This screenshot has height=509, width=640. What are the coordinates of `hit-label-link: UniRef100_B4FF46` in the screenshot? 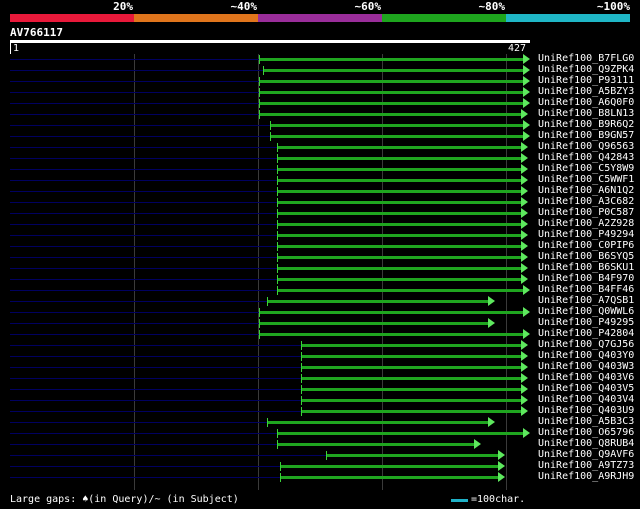 It's located at (586, 289).